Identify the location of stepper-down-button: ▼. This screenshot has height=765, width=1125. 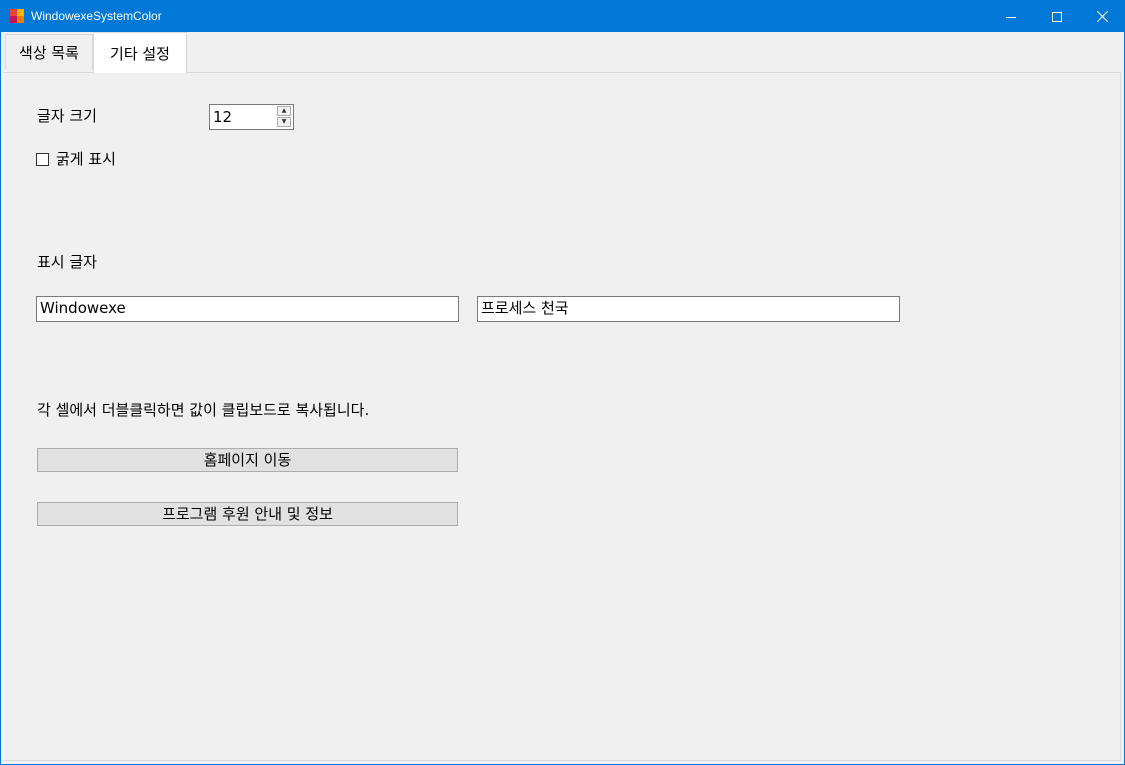
(284, 122).